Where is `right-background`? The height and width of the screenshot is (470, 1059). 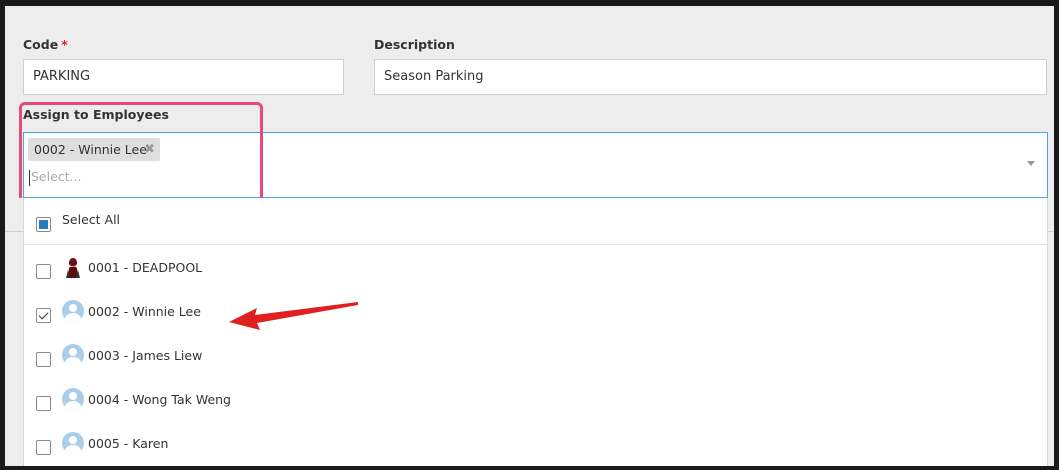
right-background is located at coordinates (1051, 332).